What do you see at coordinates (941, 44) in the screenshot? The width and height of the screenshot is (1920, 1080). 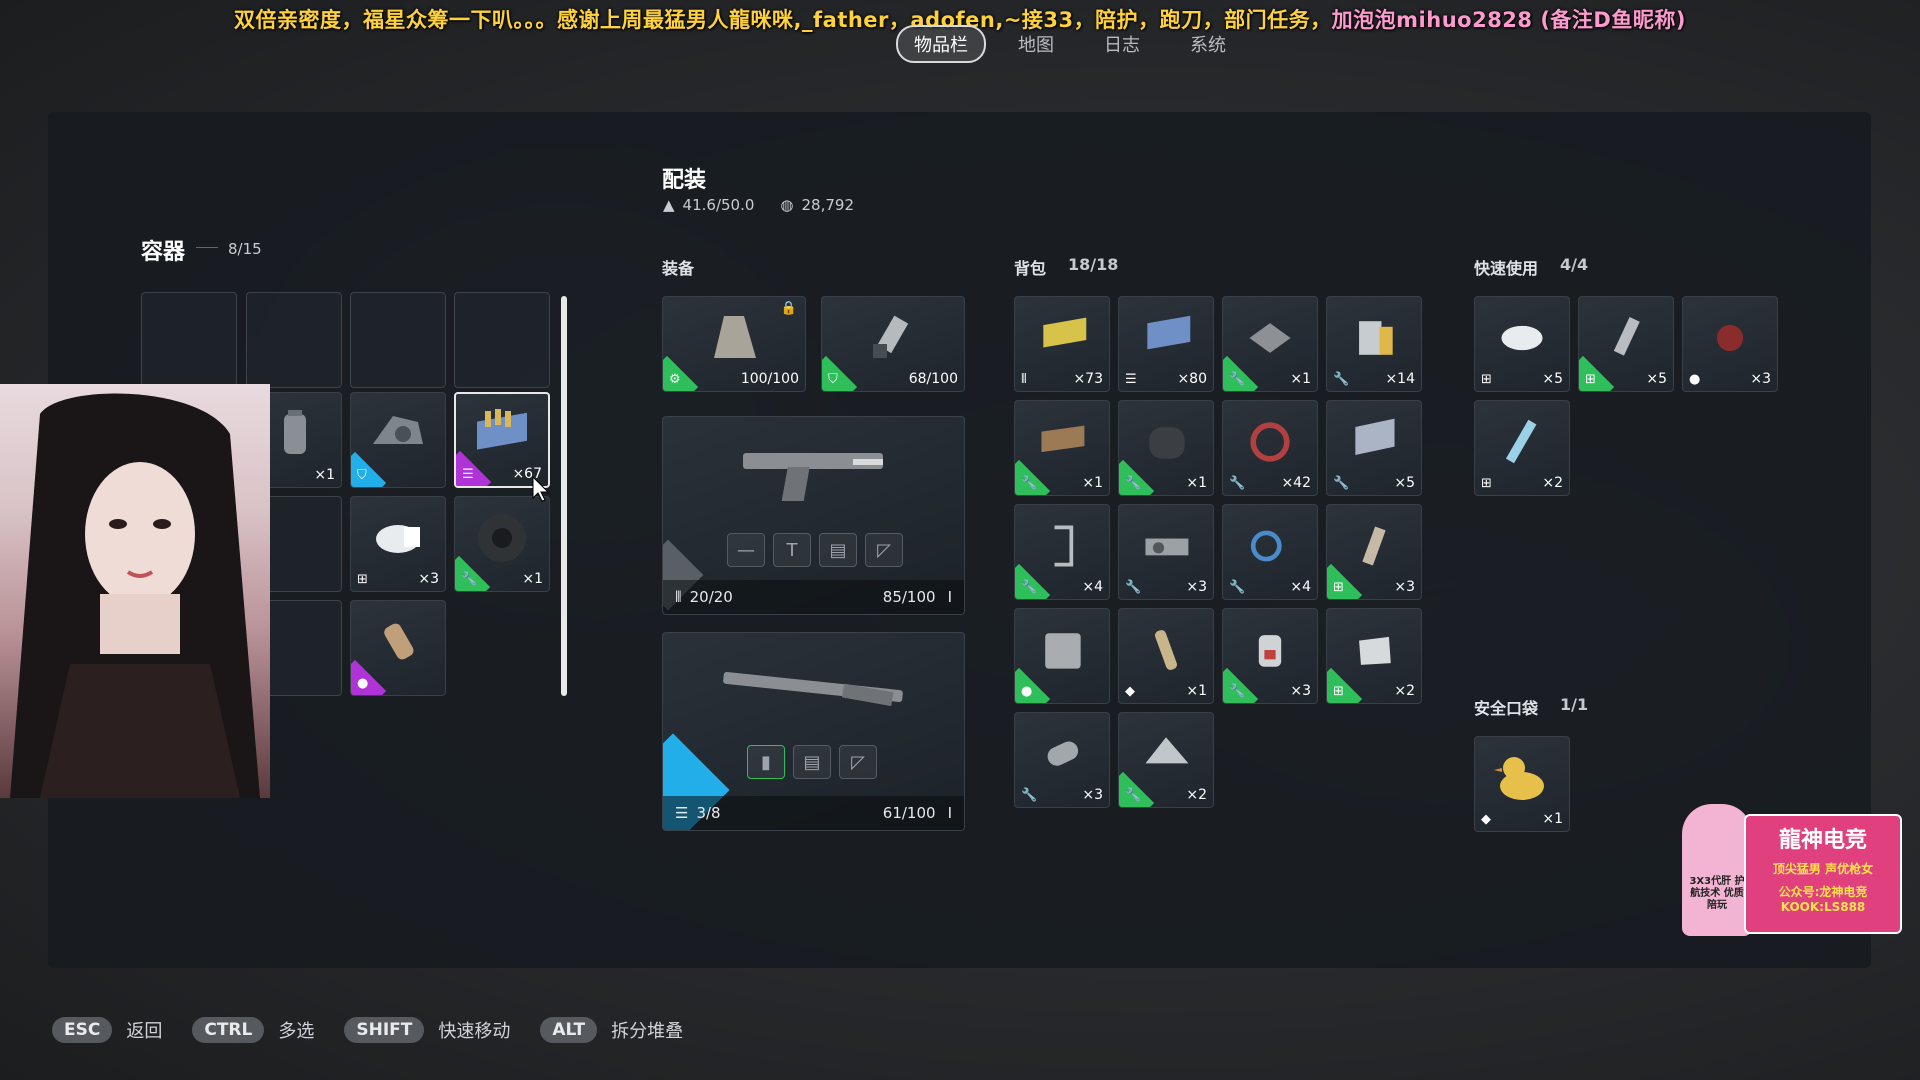 I see `tab-inventory: 物品栏` at bounding box center [941, 44].